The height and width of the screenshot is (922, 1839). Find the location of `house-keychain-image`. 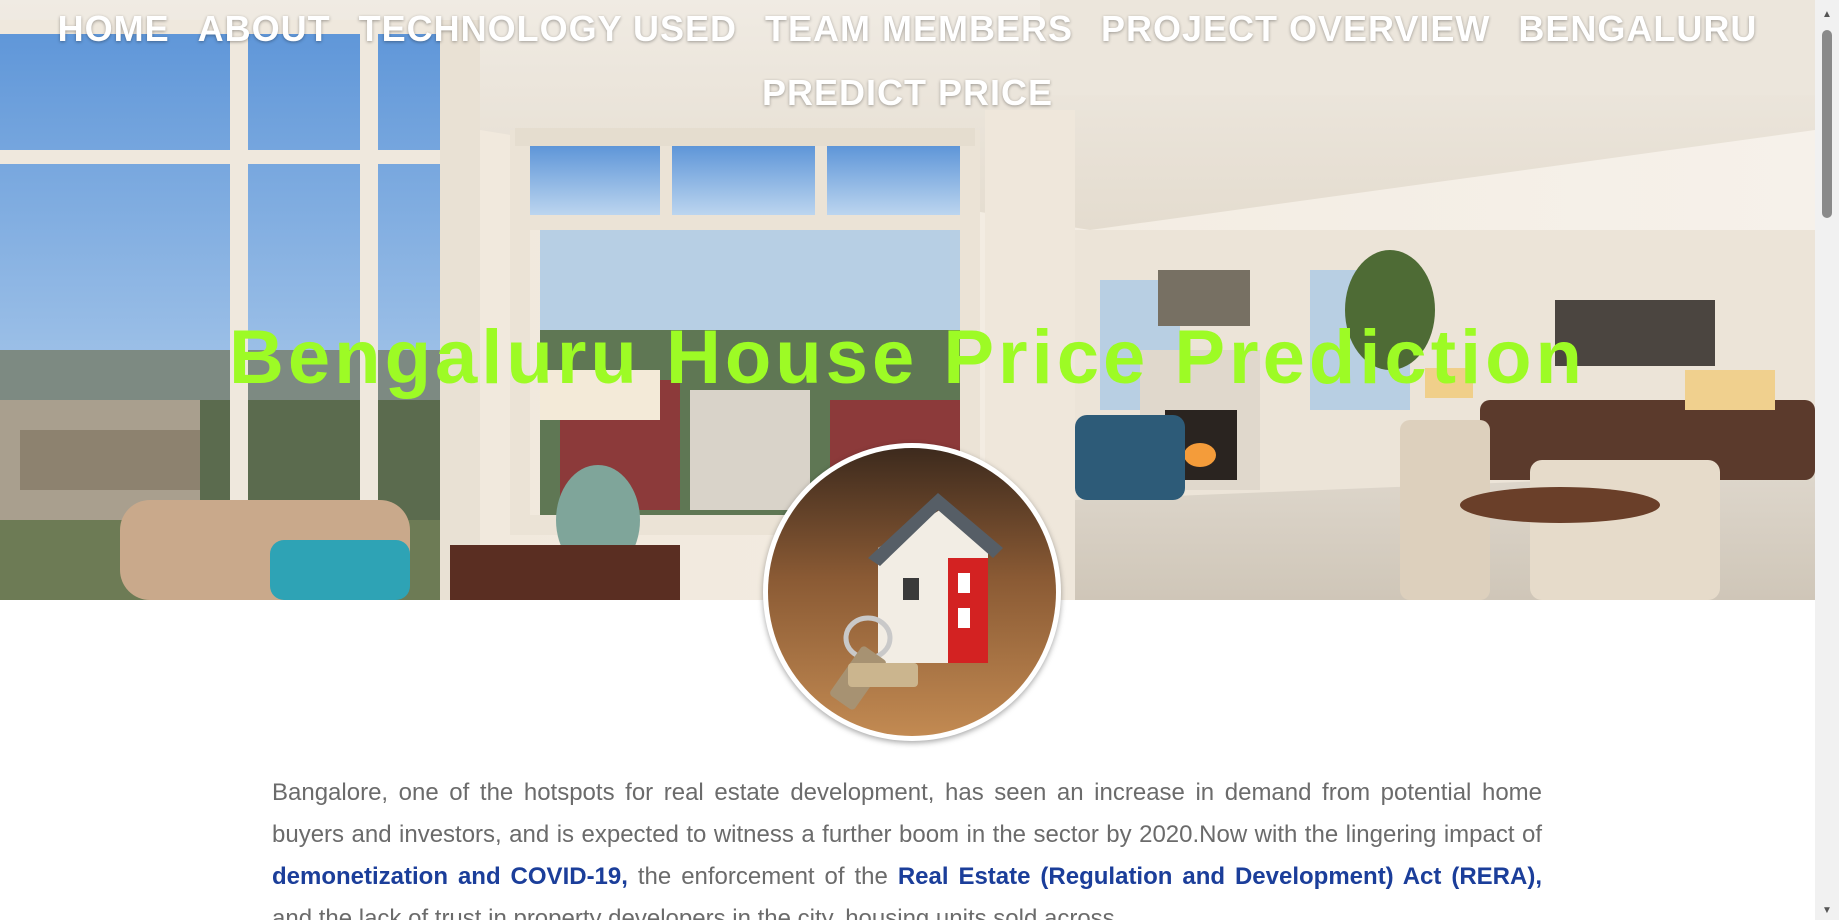

house-keychain-image is located at coordinates (912, 592).